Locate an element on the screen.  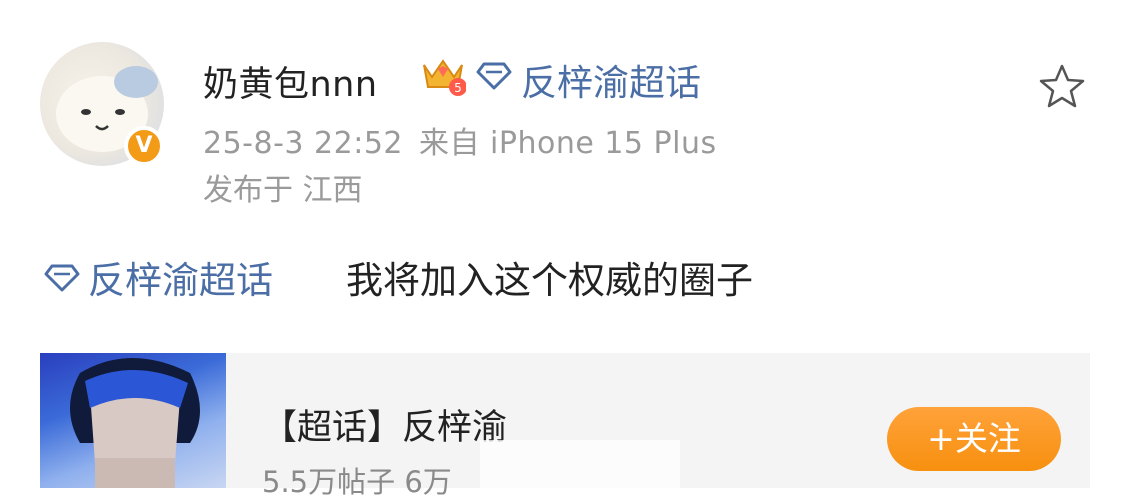
header-topic-link: 反梓渝超话 is located at coordinates (611, 80).